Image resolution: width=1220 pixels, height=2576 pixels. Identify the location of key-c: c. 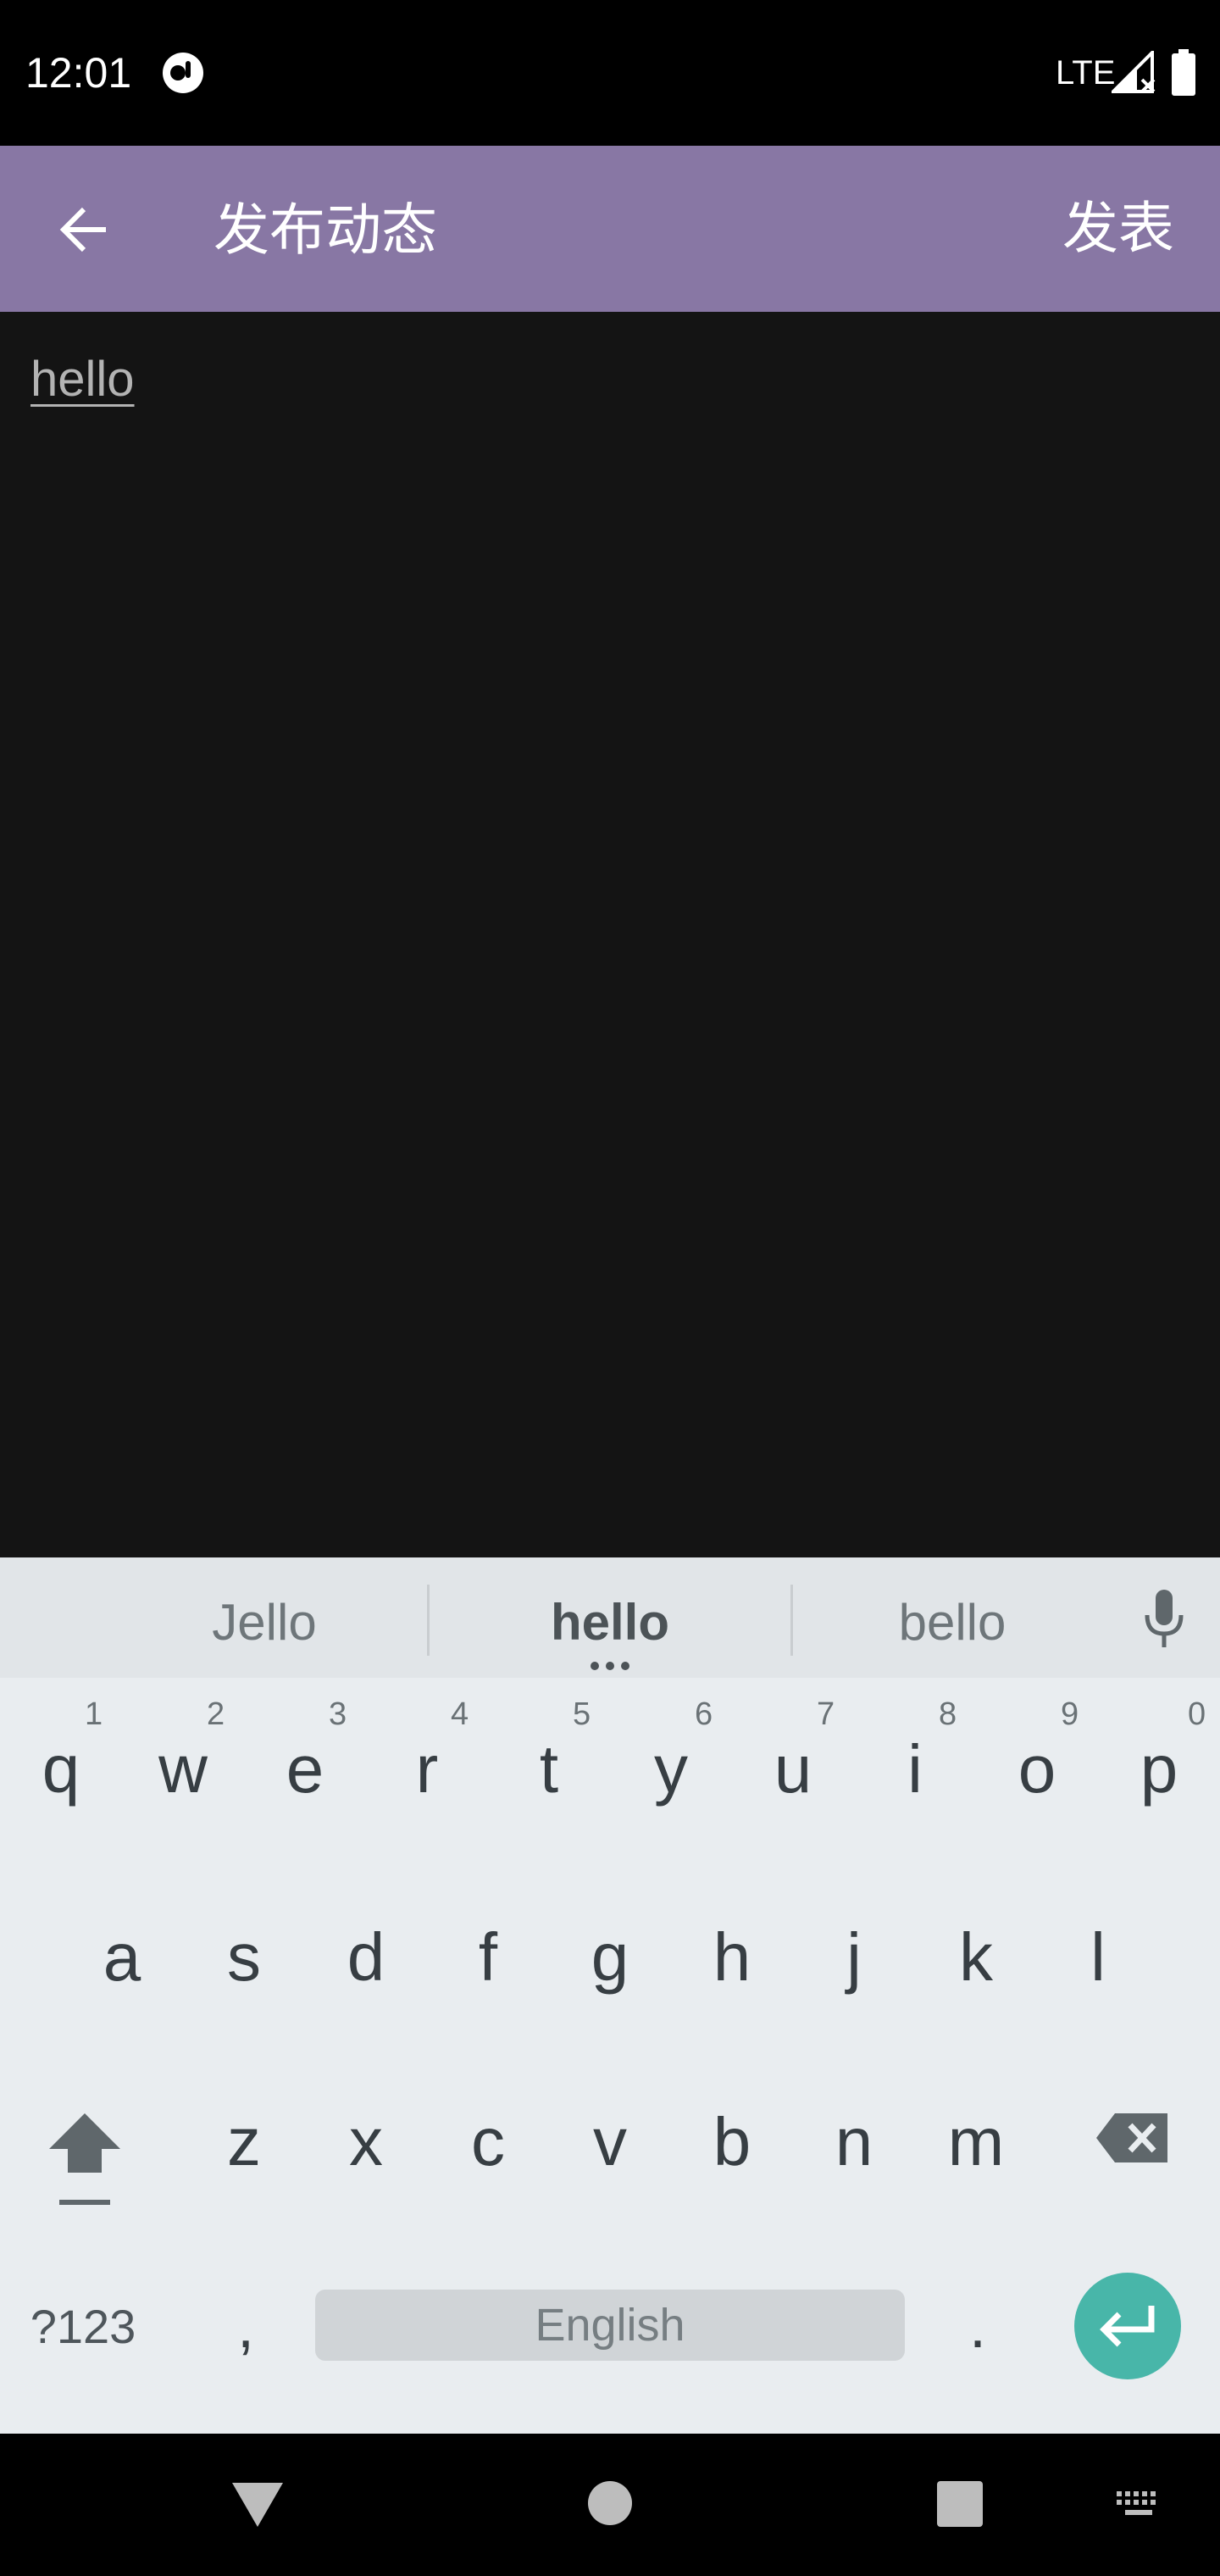
(488, 2146).